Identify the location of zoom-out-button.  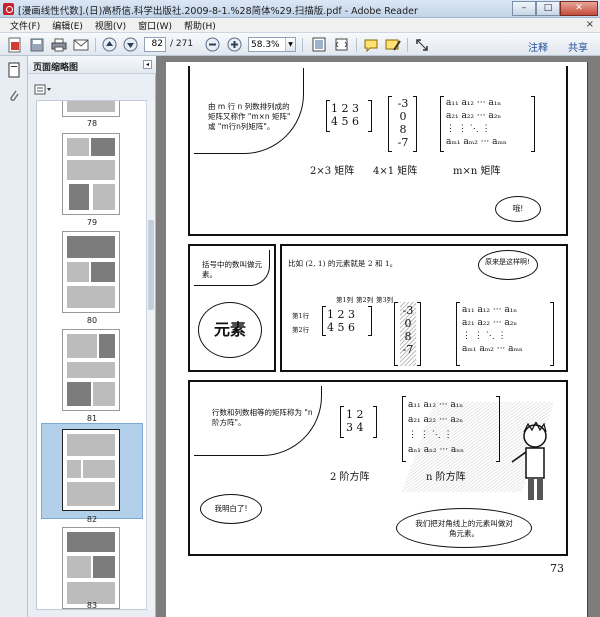
(212, 44).